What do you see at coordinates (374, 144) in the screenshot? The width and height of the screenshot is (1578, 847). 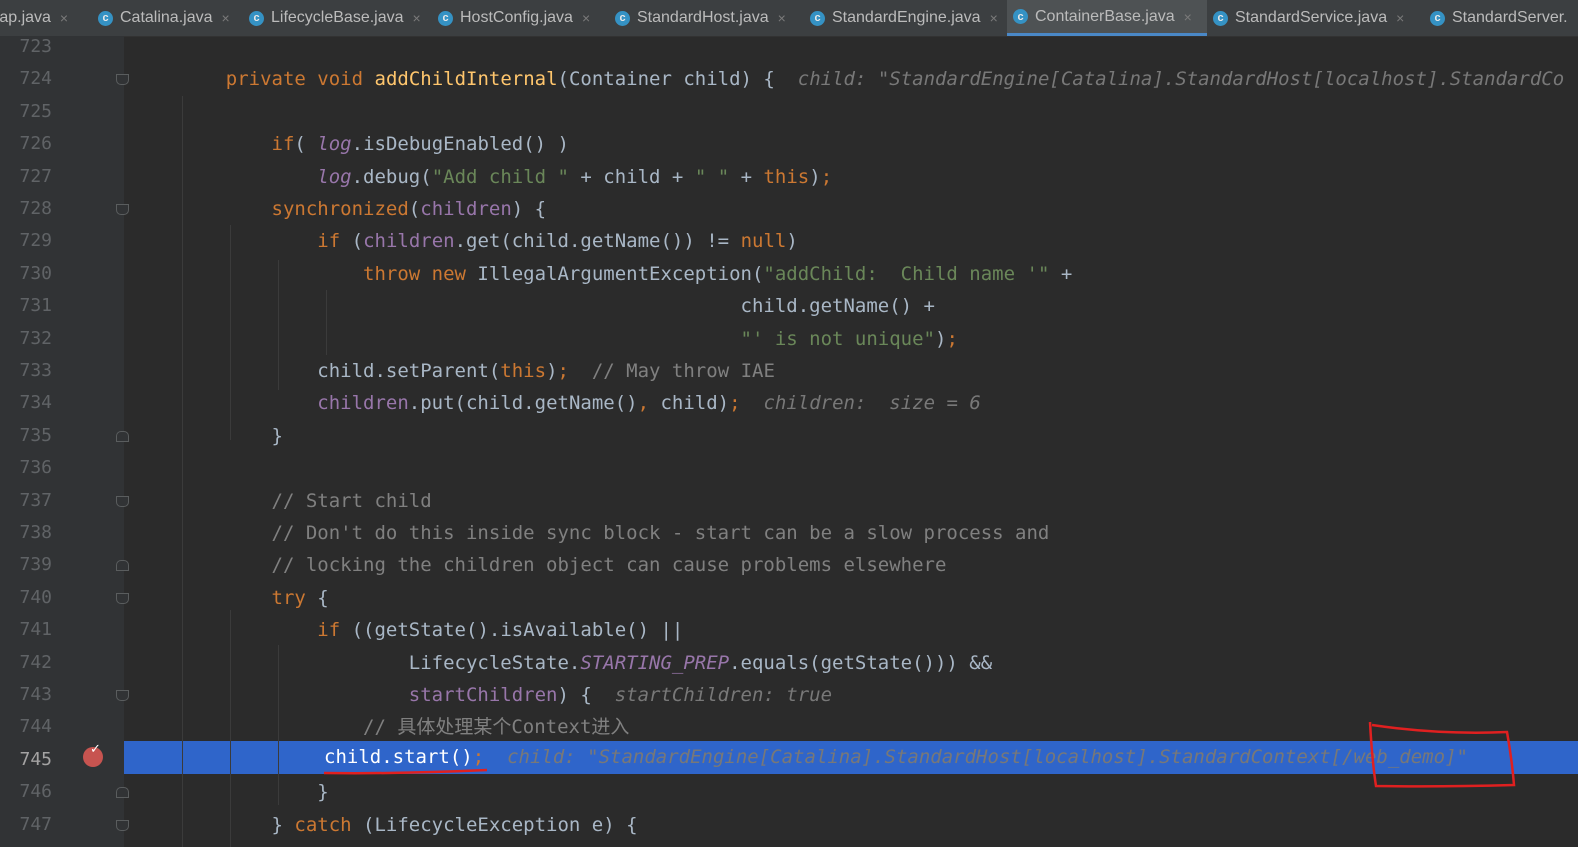 I see `code-line-726: if( log.isDebugEnabled() )` at bounding box center [374, 144].